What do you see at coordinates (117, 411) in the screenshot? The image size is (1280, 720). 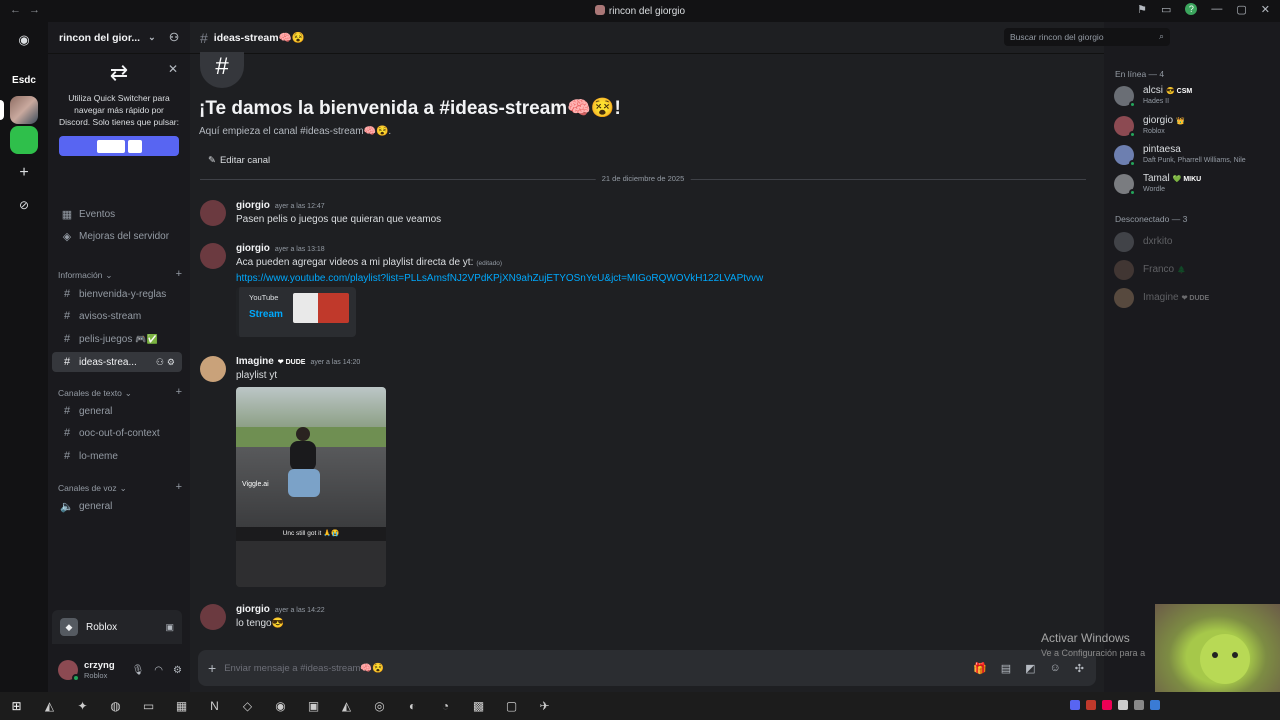 I see `channel-general: # general` at bounding box center [117, 411].